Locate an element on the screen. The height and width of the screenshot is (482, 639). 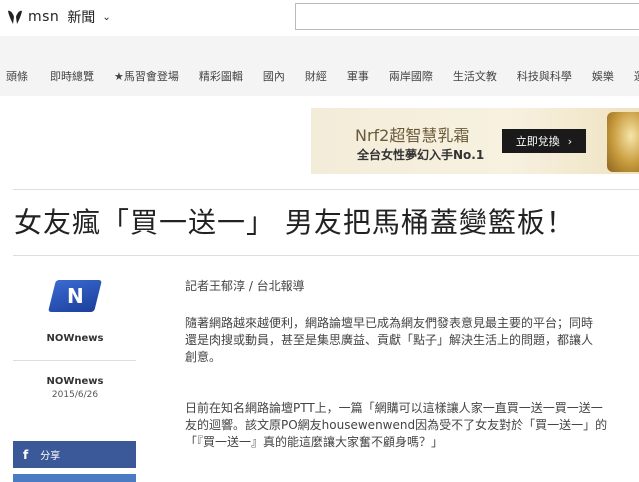
product-jar-image is located at coordinates (623, 142).